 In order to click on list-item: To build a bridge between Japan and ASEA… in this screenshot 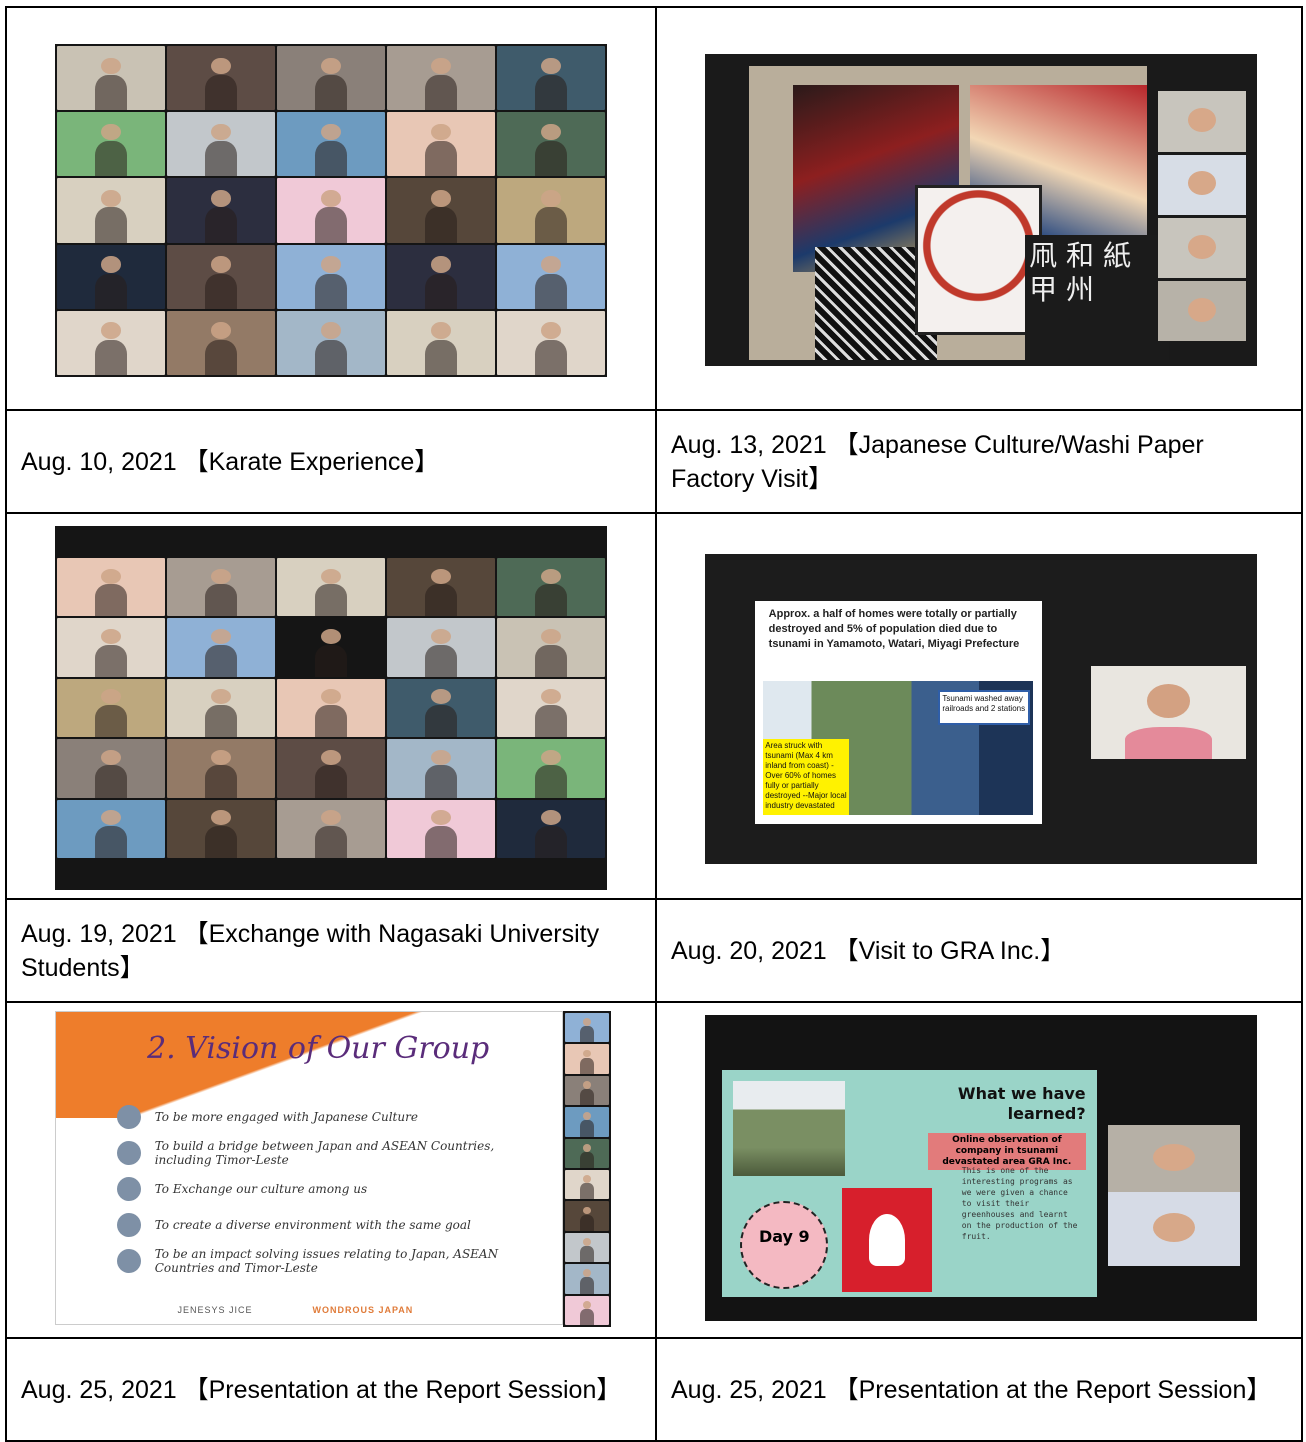, I will do `click(319, 1153)`.